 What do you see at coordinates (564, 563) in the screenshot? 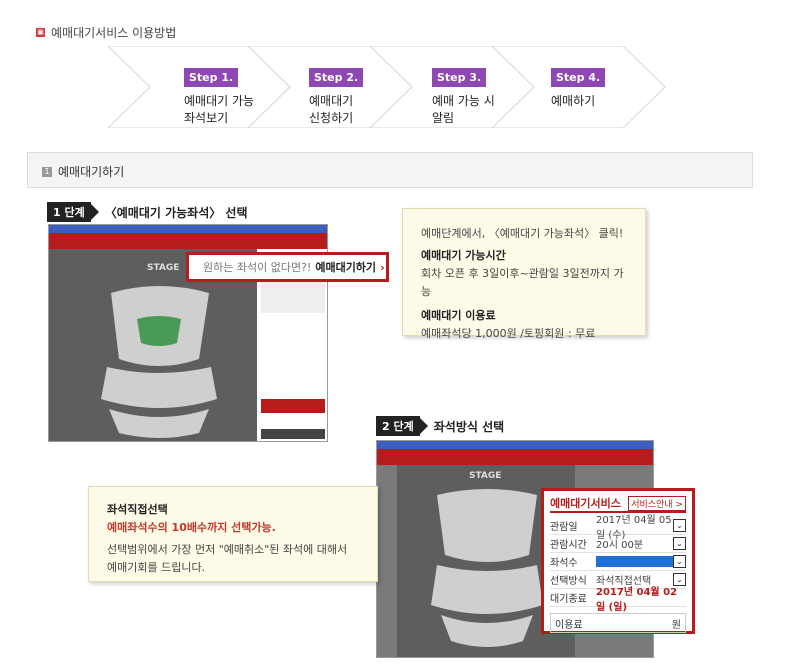
I see `row-label: 좌석수` at bounding box center [564, 563].